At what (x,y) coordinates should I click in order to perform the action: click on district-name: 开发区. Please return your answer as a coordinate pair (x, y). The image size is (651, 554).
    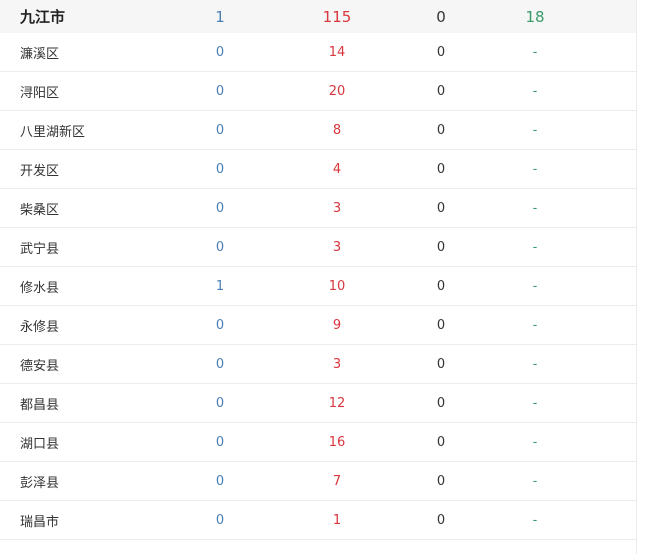
    Looking at the image, I should click on (40, 171).